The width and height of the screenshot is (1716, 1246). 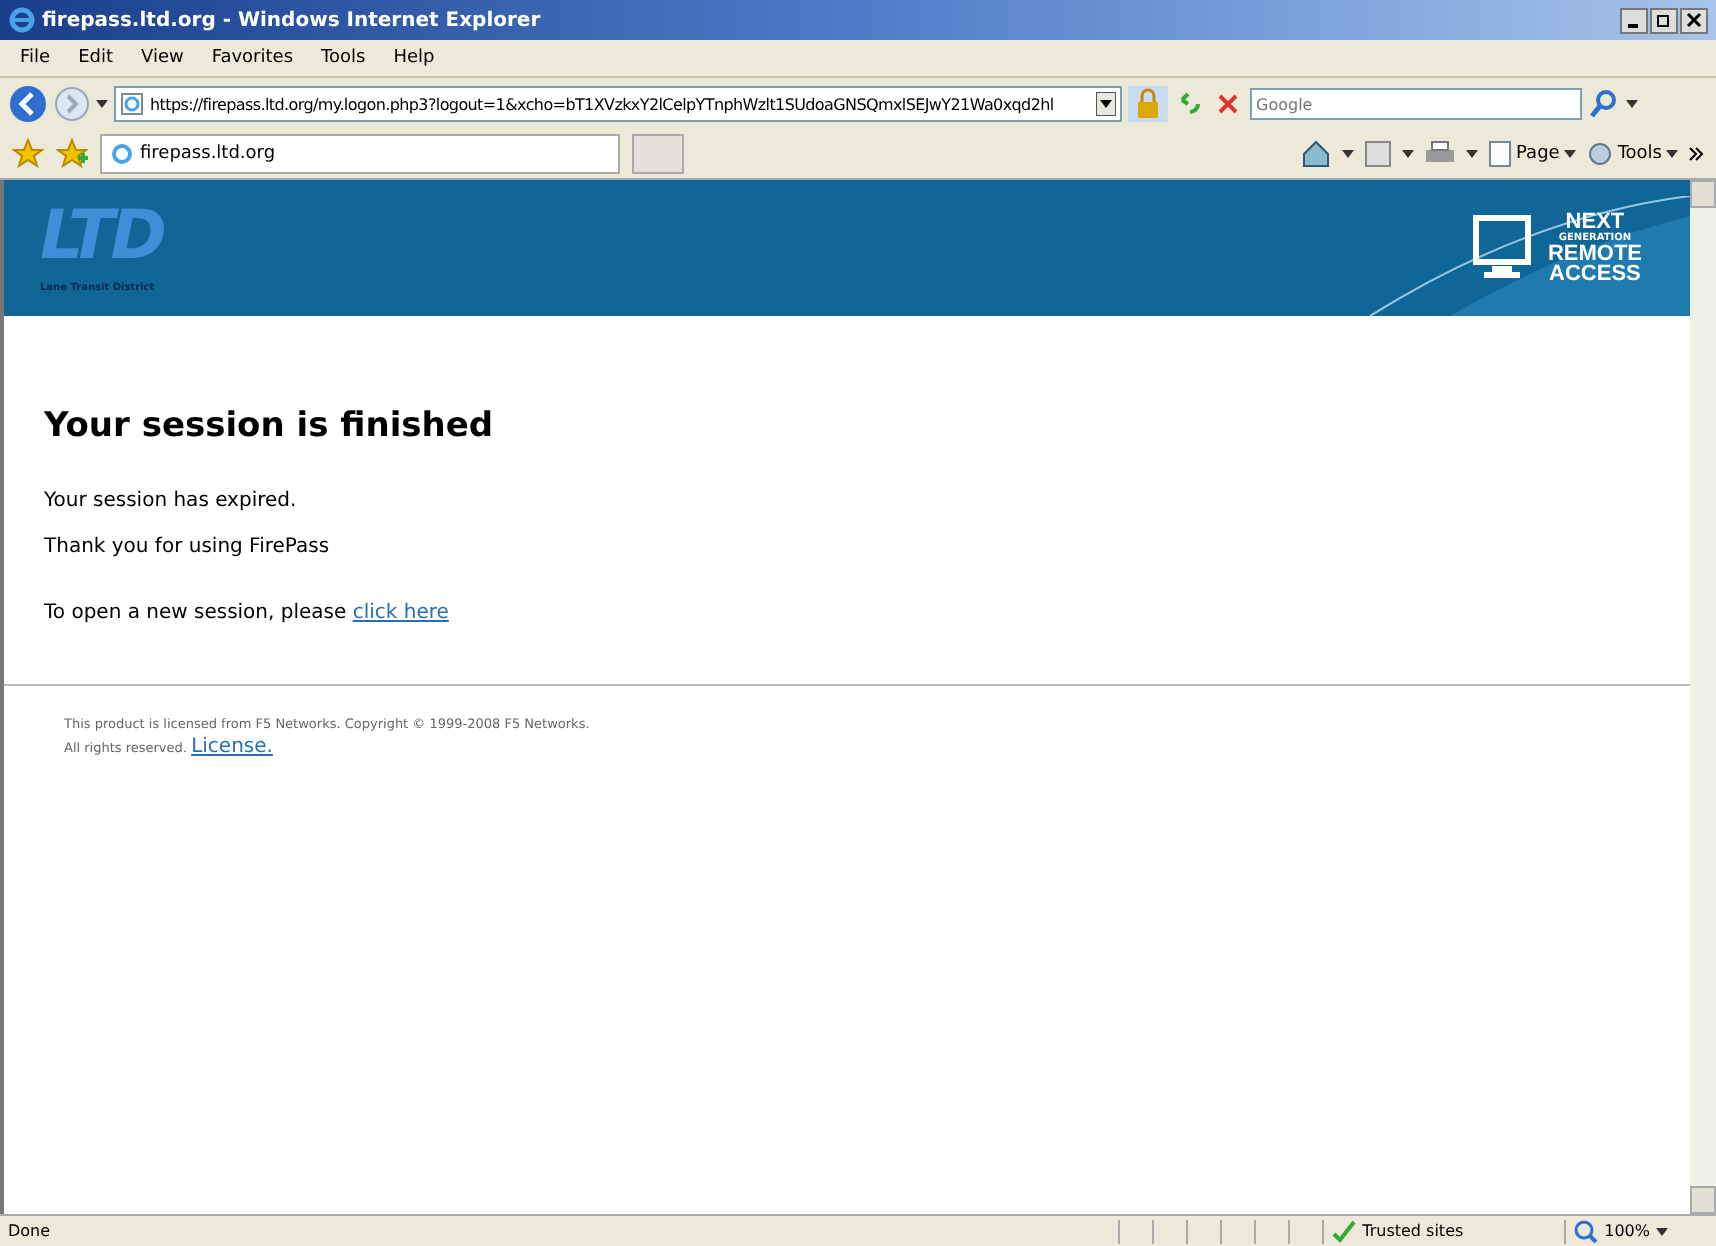 I want to click on home-icon, so click(x=1316, y=154).